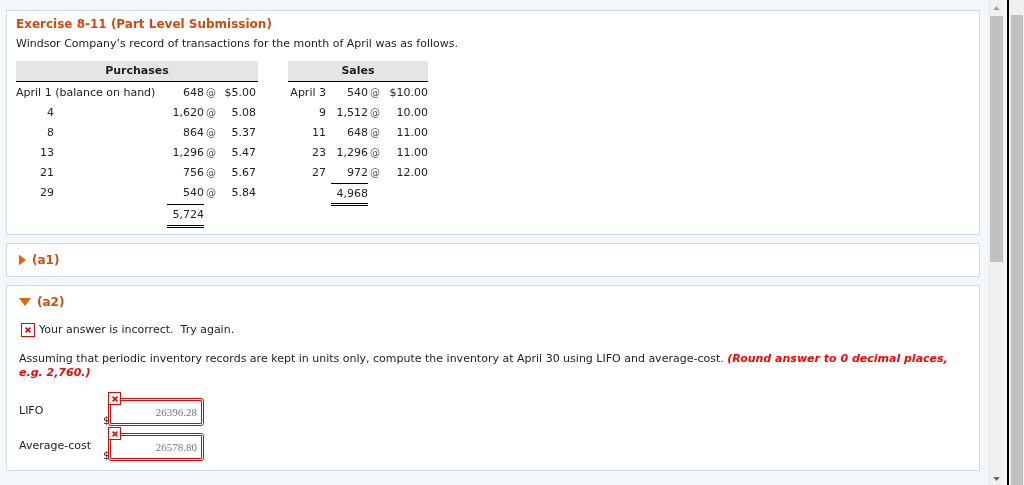  What do you see at coordinates (46, 153) in the screenshot?
I see `date-cell-text: 13` at bounding box center [46, 153].